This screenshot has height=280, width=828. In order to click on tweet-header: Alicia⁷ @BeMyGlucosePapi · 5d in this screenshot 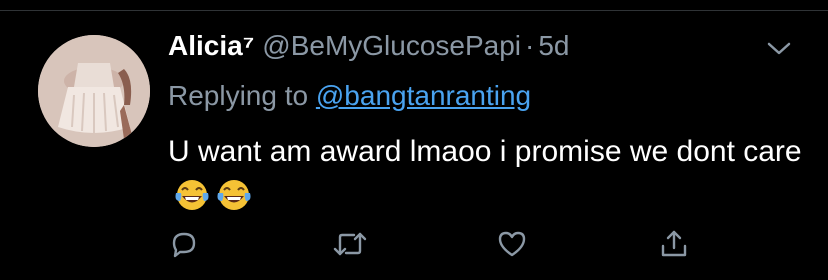, I will do `click(369, 50)`.